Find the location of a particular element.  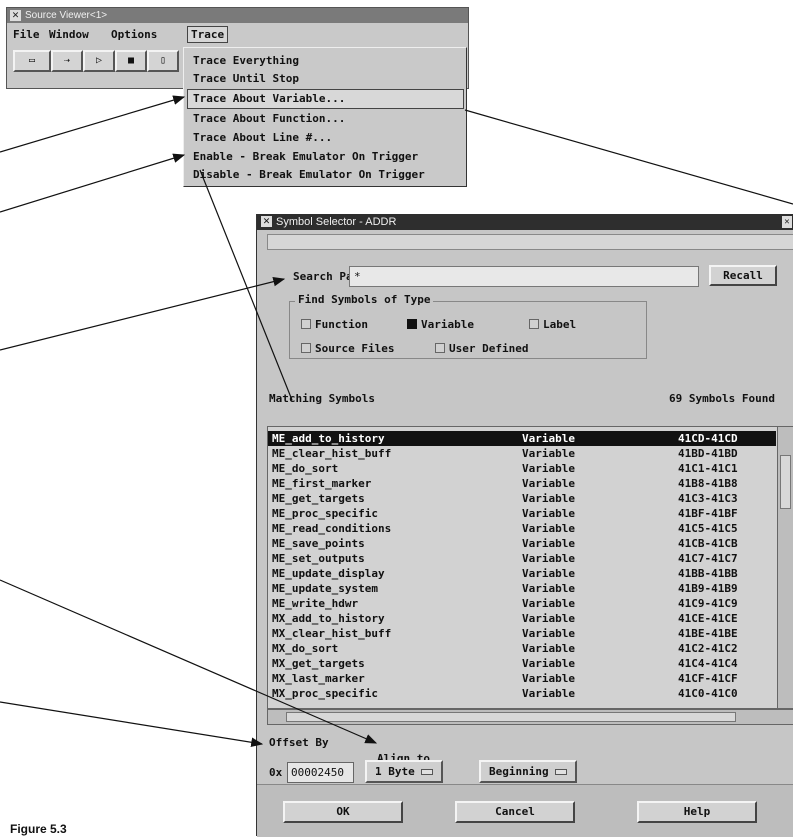

callout-arrow-variable is located at coordinates (93, 124).